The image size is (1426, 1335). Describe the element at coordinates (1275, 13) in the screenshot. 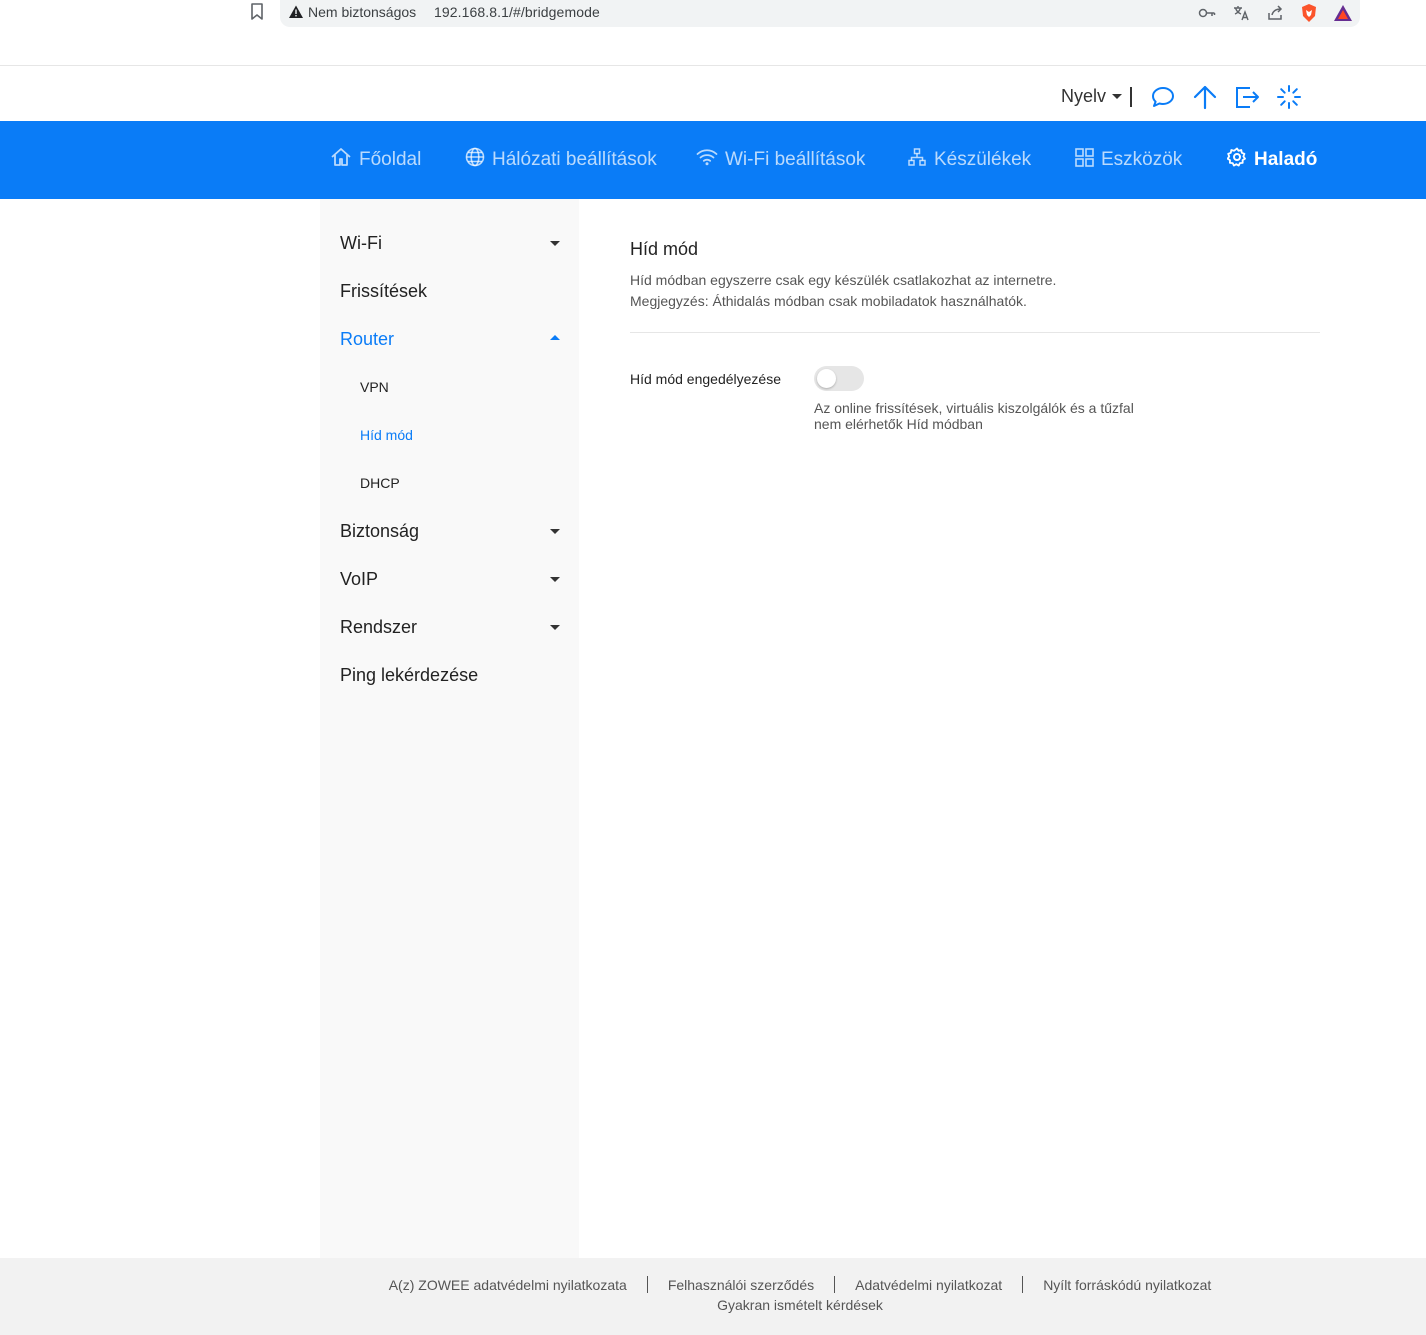

I see `share-icon` at that location.